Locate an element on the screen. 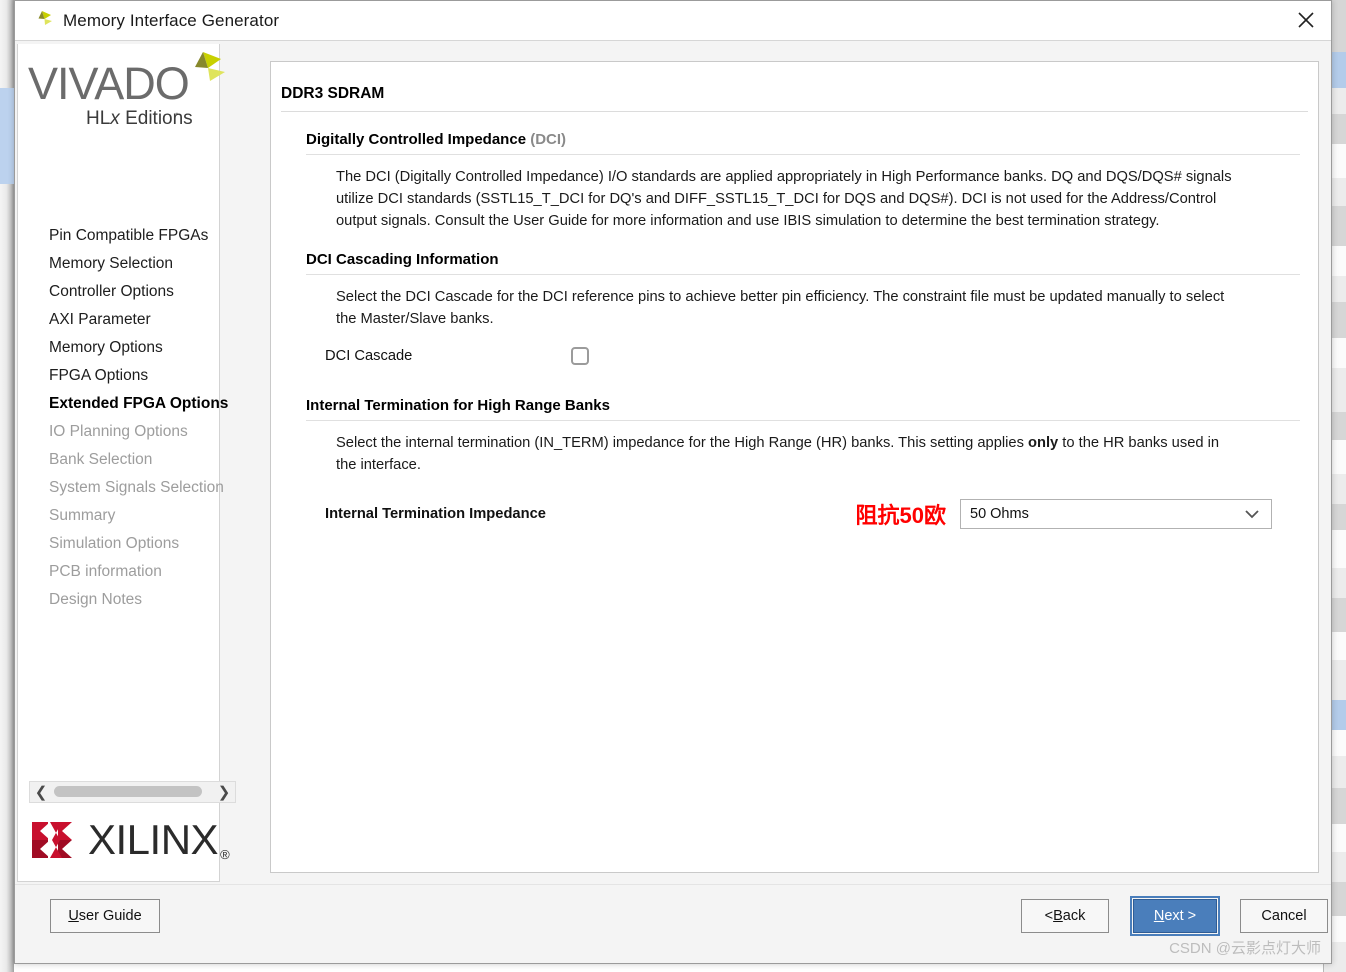 This screenshot has width=1346, height=972. sidebar-item-io-planning-options: IO Planning Options is located at coordinates (118, 431).